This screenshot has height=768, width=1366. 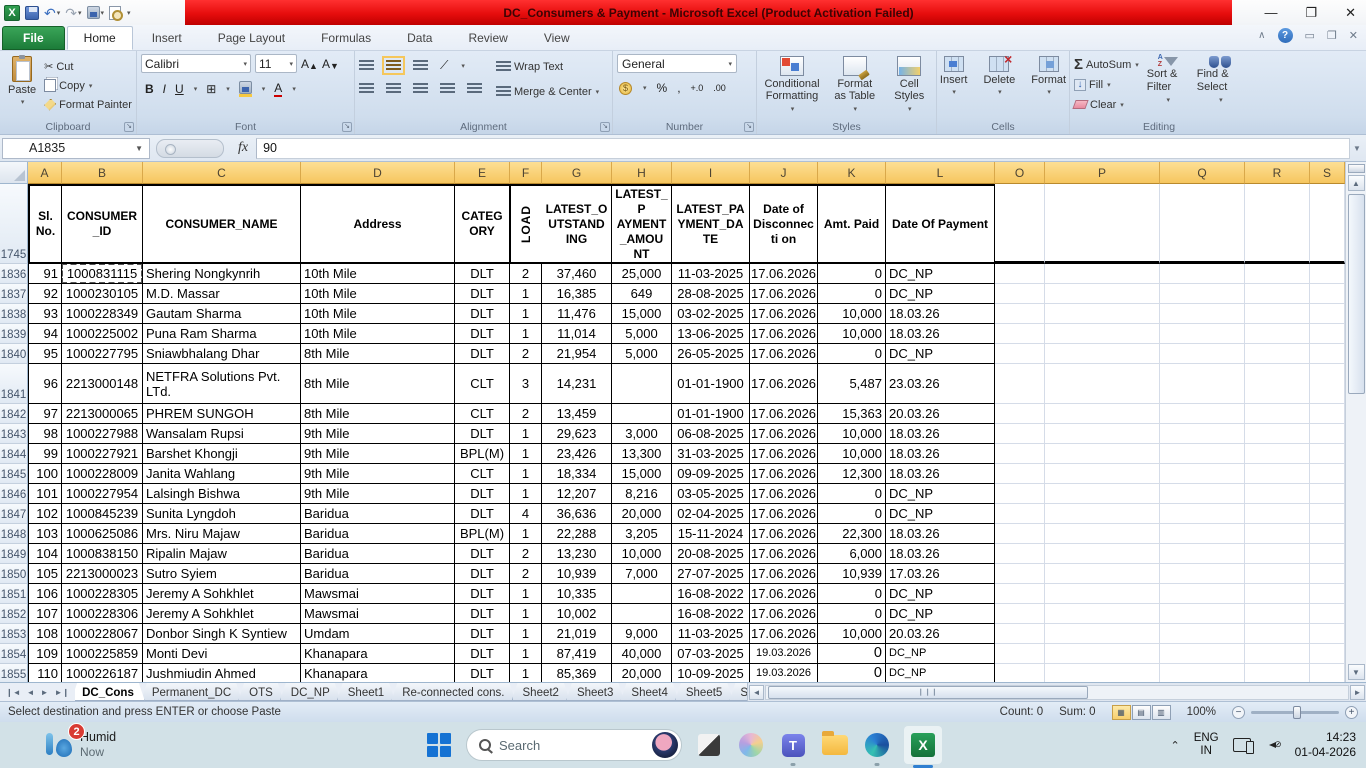 I want to click on cell: Sutro Syiem, so click(x=222, y=574).